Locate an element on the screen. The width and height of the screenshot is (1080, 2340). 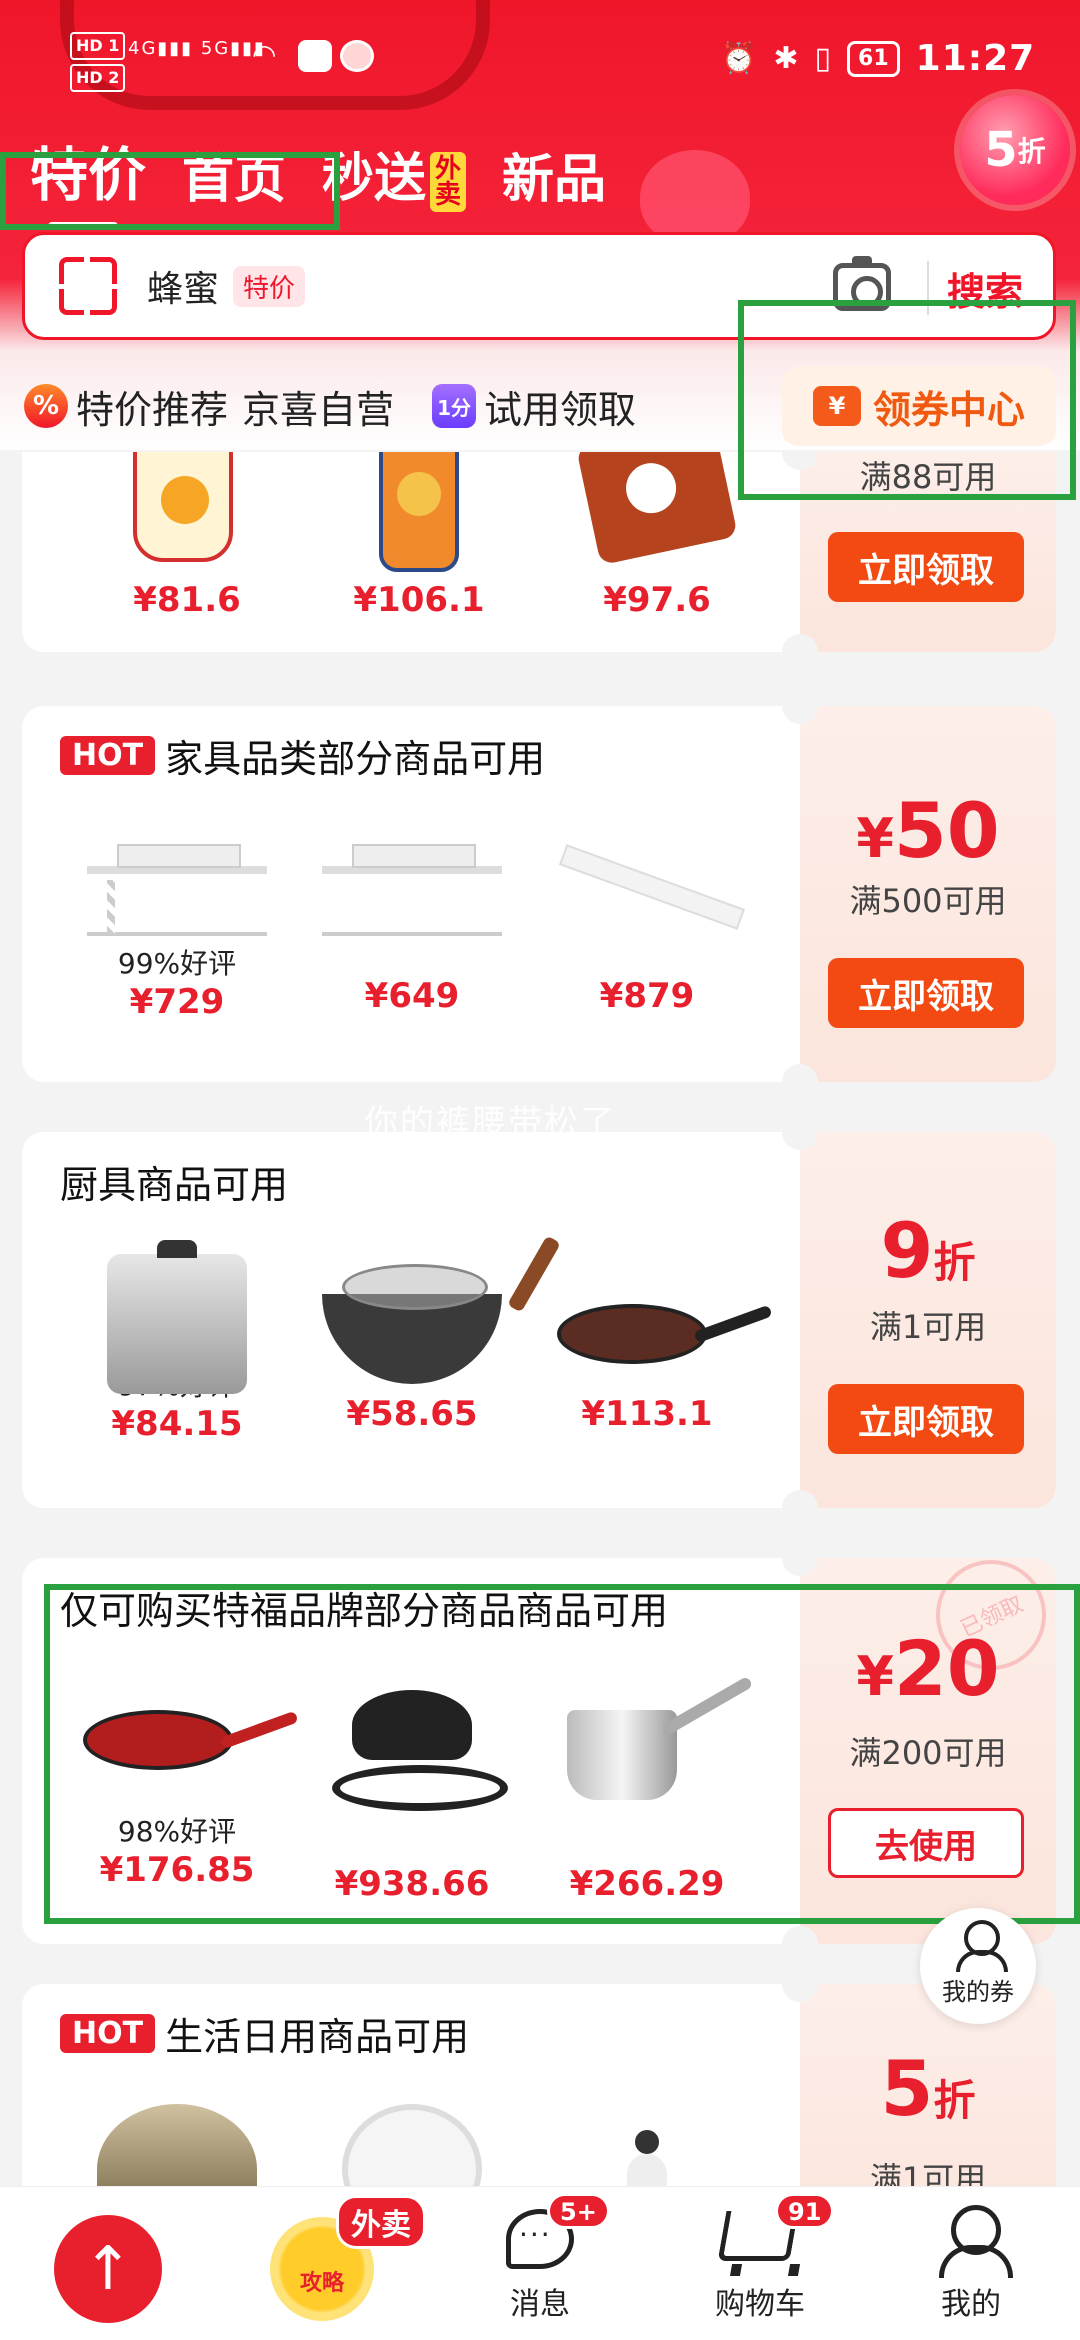
category-tejia: % 特价推荐 is located at coordinates (126, 406).